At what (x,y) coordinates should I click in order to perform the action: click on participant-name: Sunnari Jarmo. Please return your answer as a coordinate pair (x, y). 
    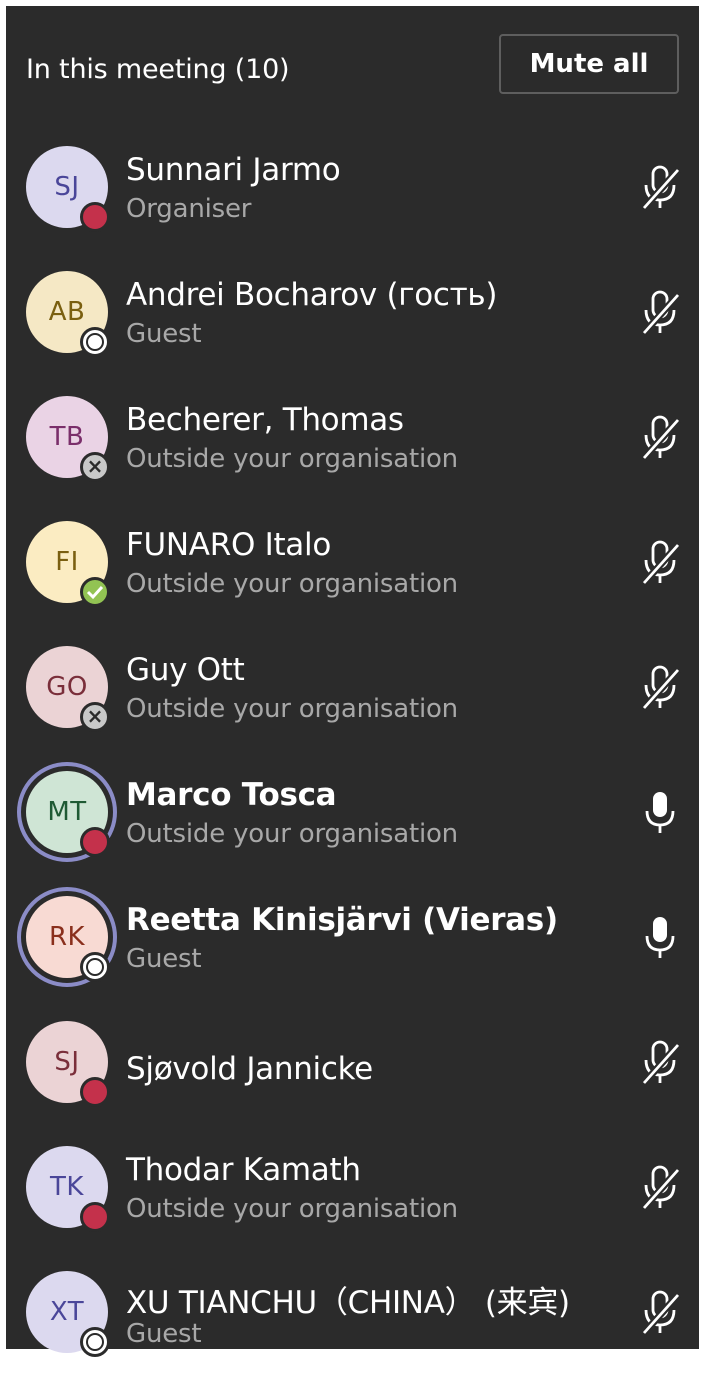
    Looking at the image, I should click on (233, 170).